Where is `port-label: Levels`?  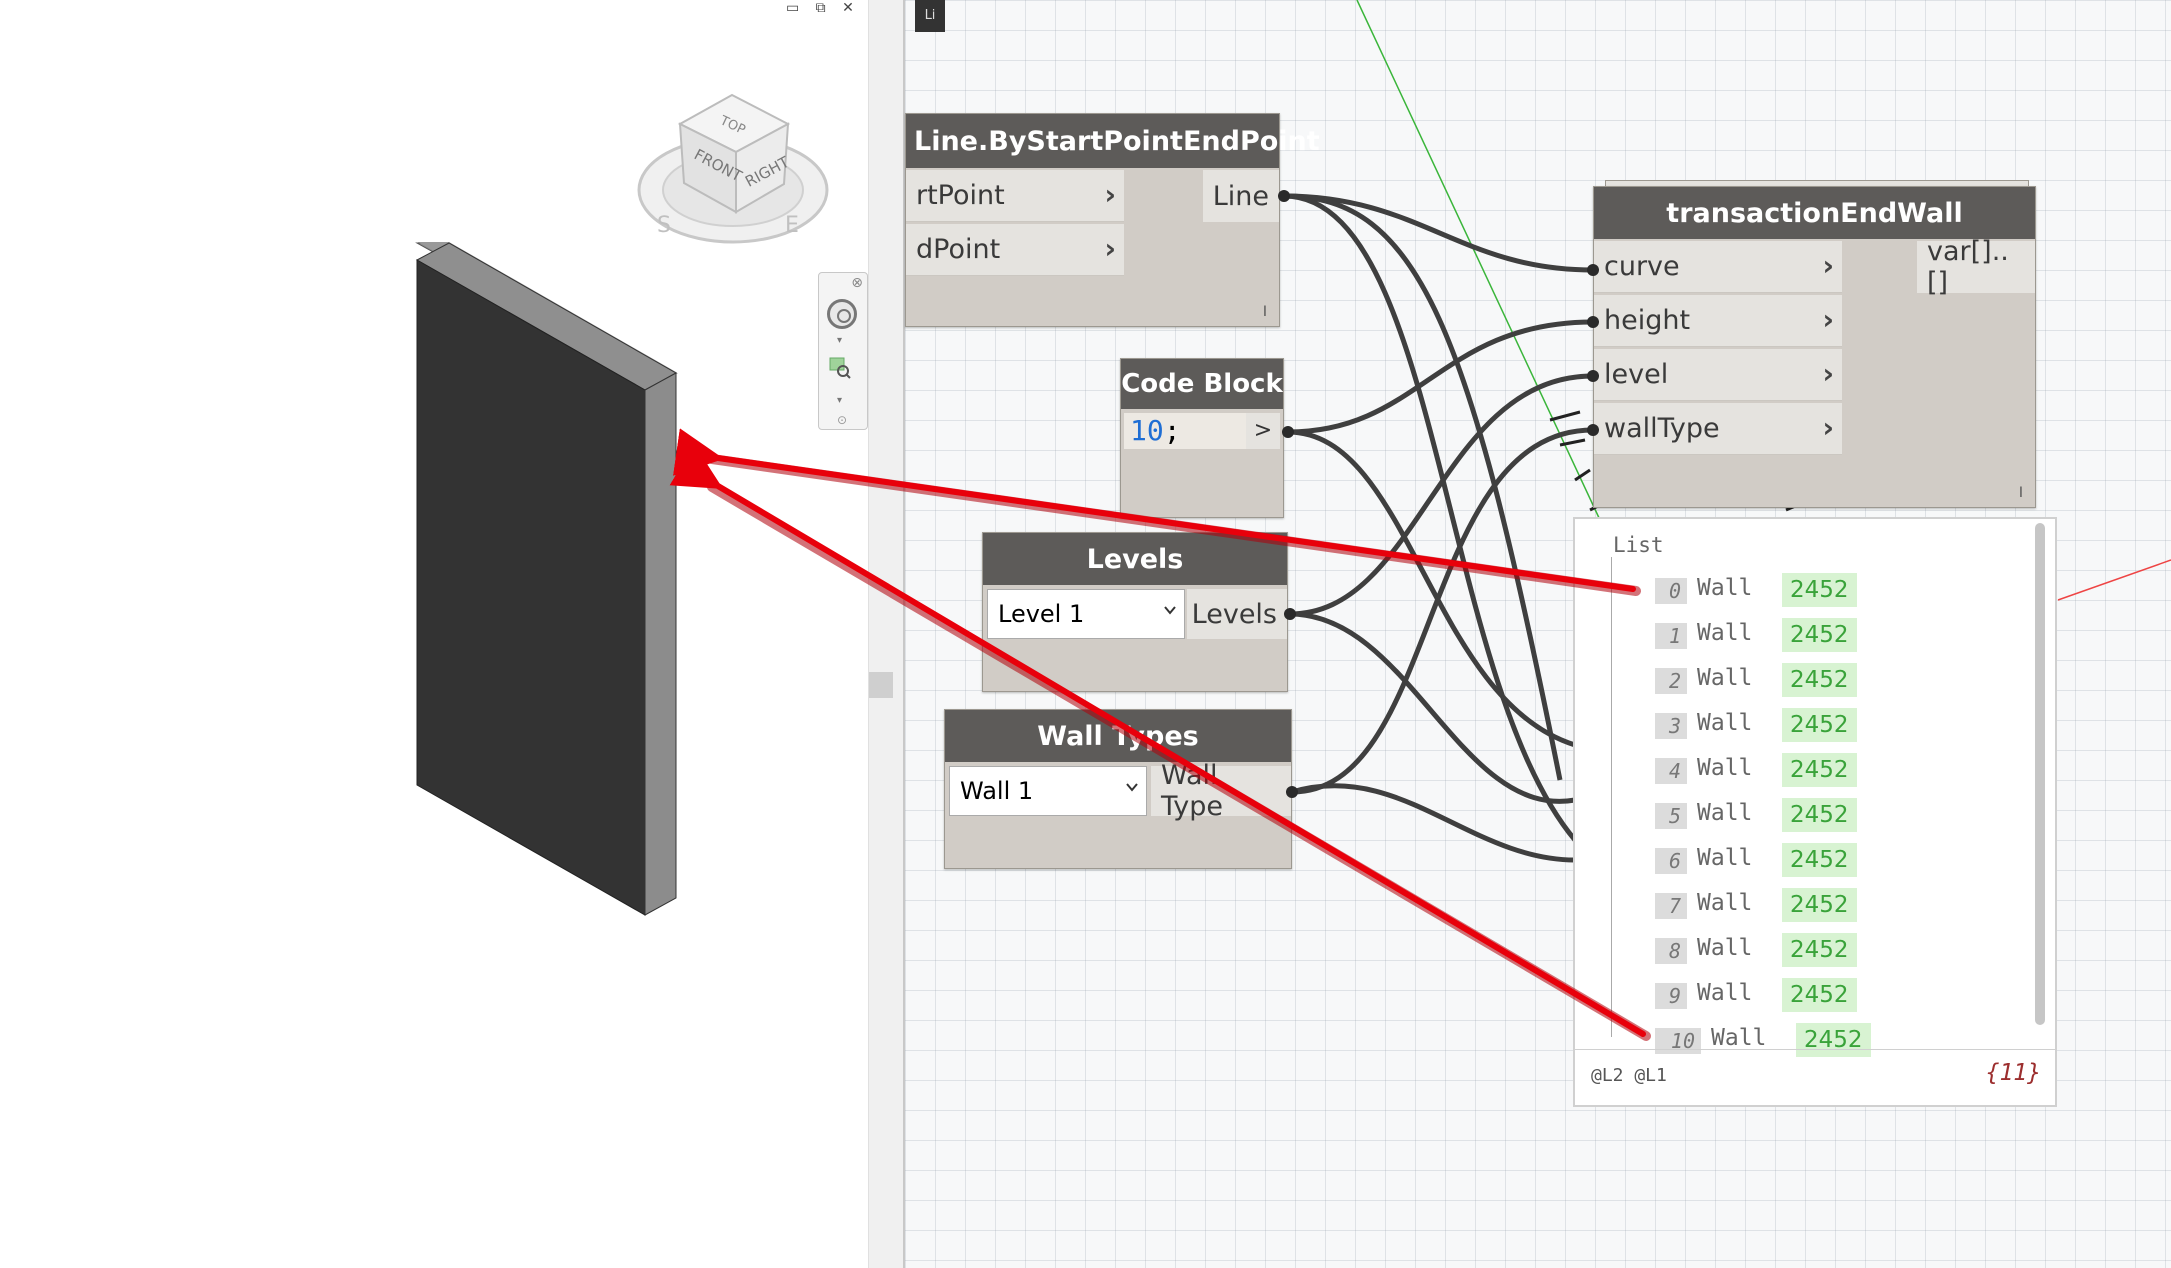
port-label: Levels is located at coordinates (1234, 614).